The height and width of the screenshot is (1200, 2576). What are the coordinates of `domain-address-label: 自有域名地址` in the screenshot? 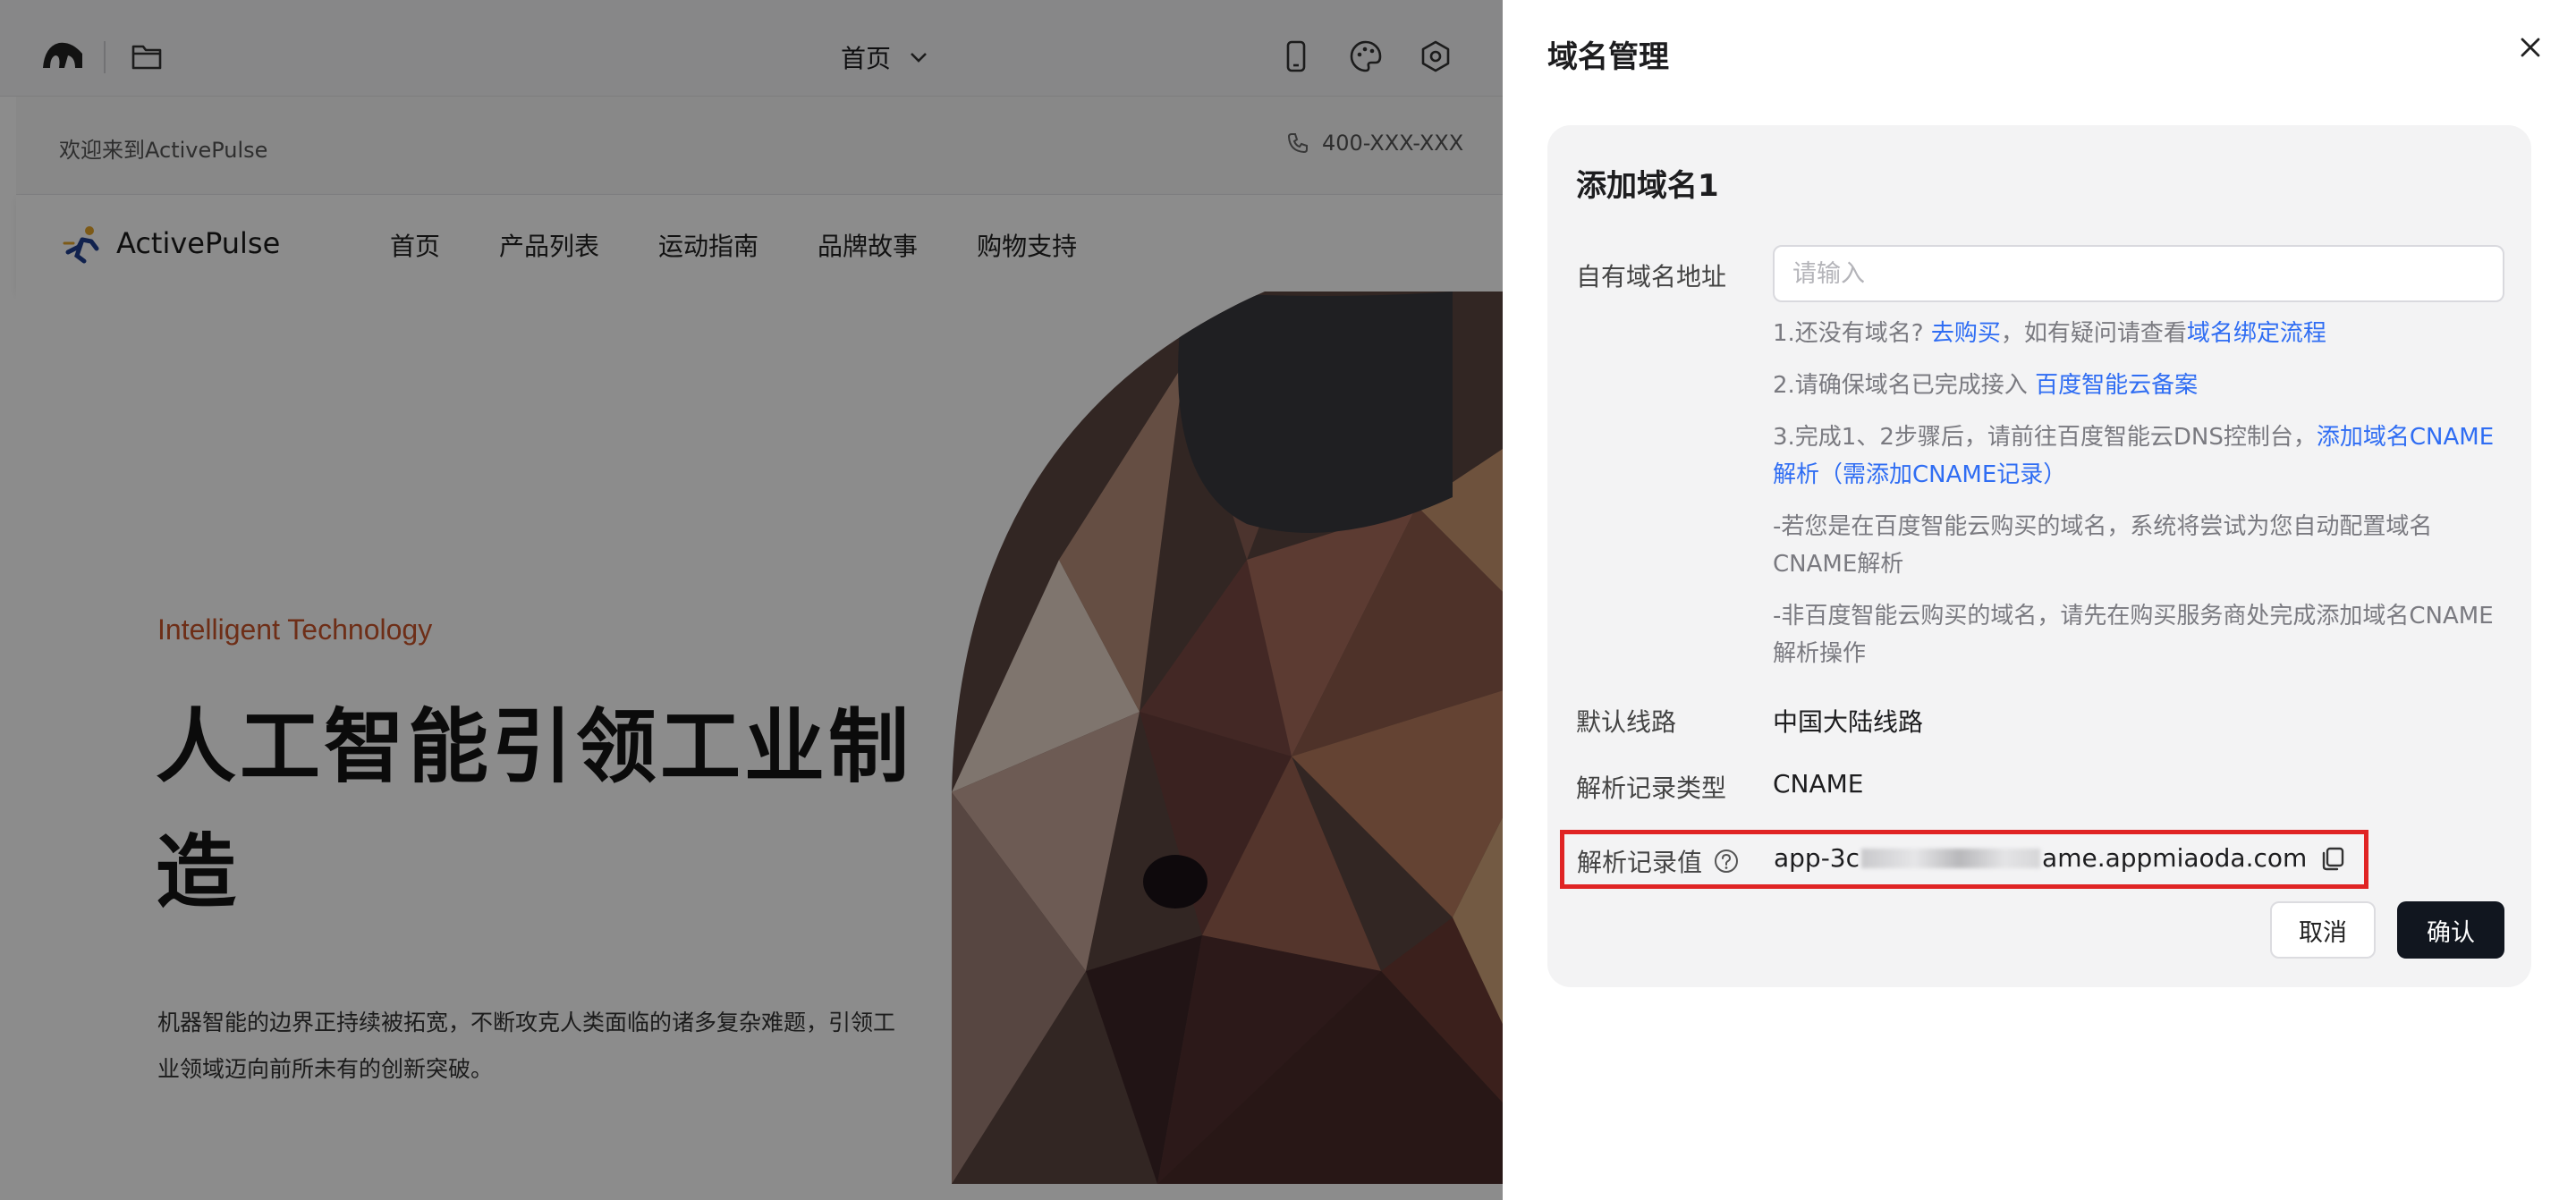 It's located at (1651, 277).